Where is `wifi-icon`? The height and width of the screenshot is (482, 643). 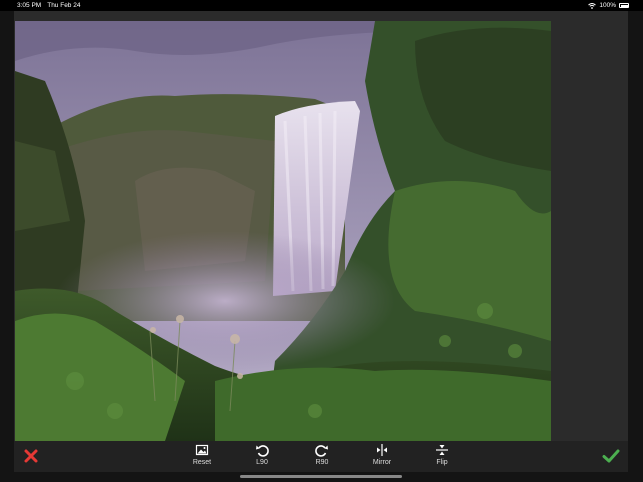 wifi-icon is located at coordinates (592, 5).